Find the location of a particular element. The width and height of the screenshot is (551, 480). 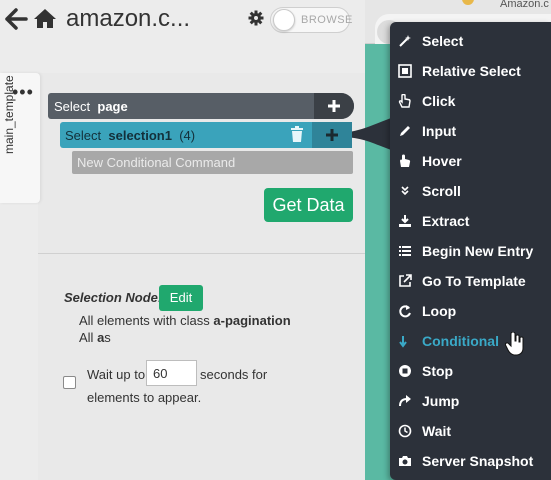

home-icon is located at coordinates (45, 18).